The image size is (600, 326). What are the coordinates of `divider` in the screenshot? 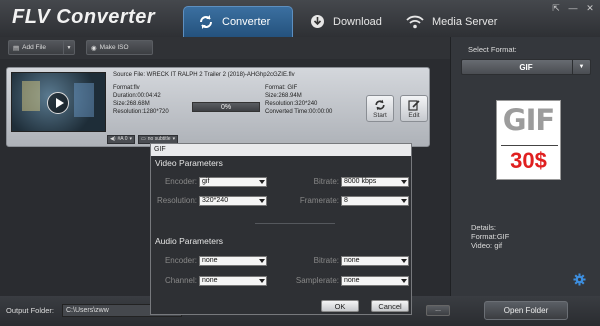 It's located at (295, 223).